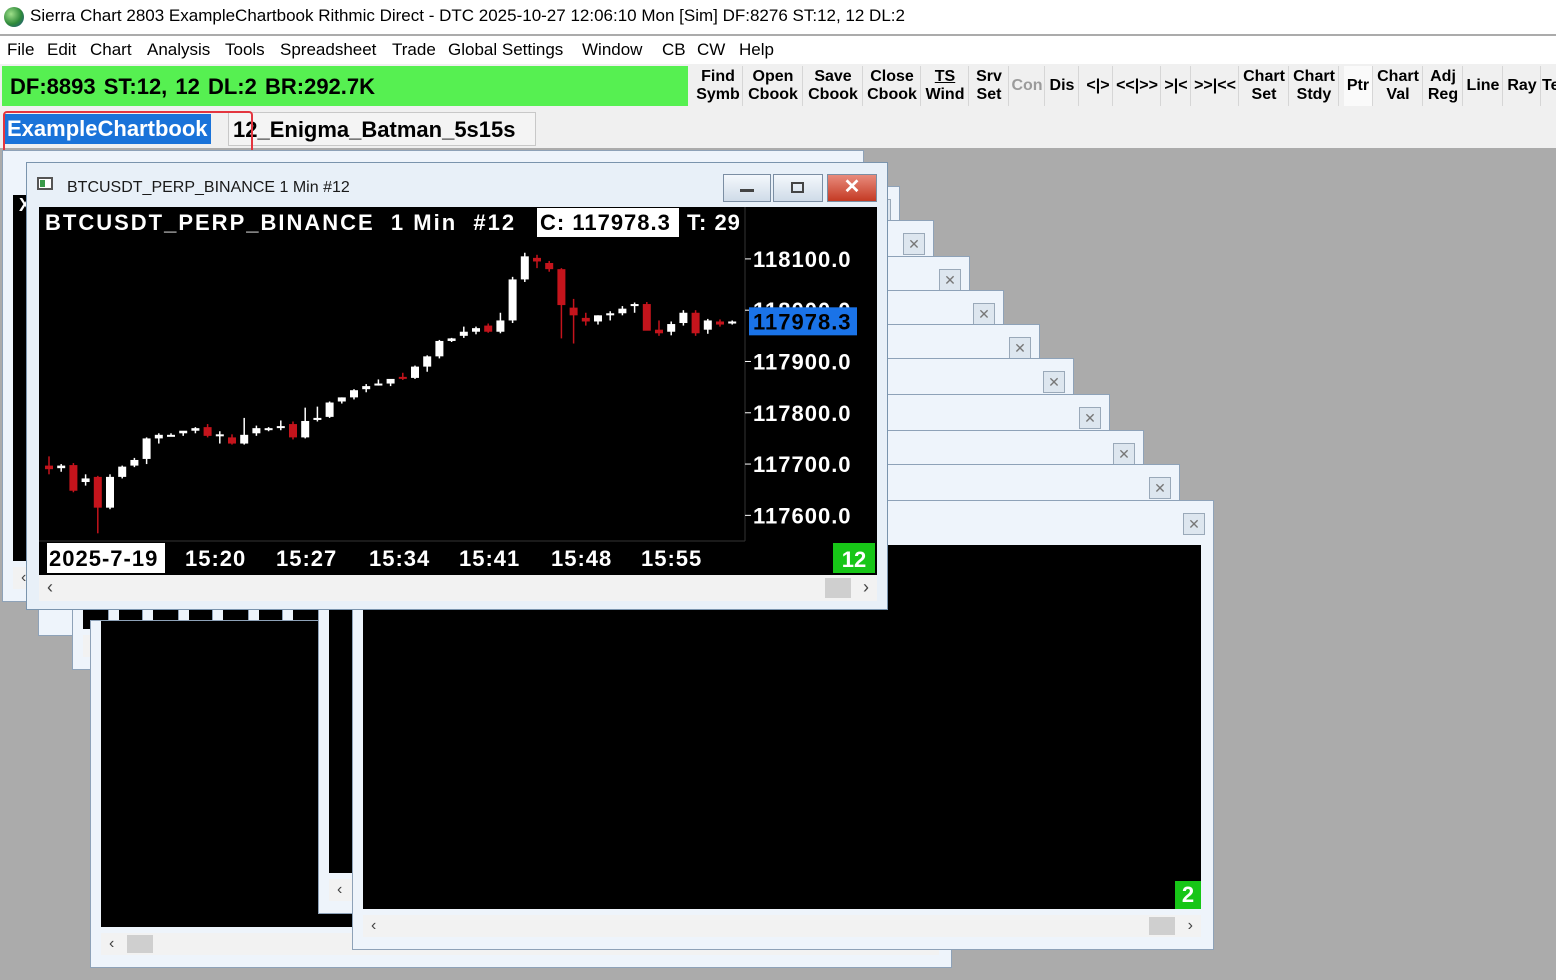 This screenshot has height=980, width=1556. What do you see at coordinates (1062, 86) in the screenshot?
I see `disconnect-button: Dis` at bounding box center [1062, 86].